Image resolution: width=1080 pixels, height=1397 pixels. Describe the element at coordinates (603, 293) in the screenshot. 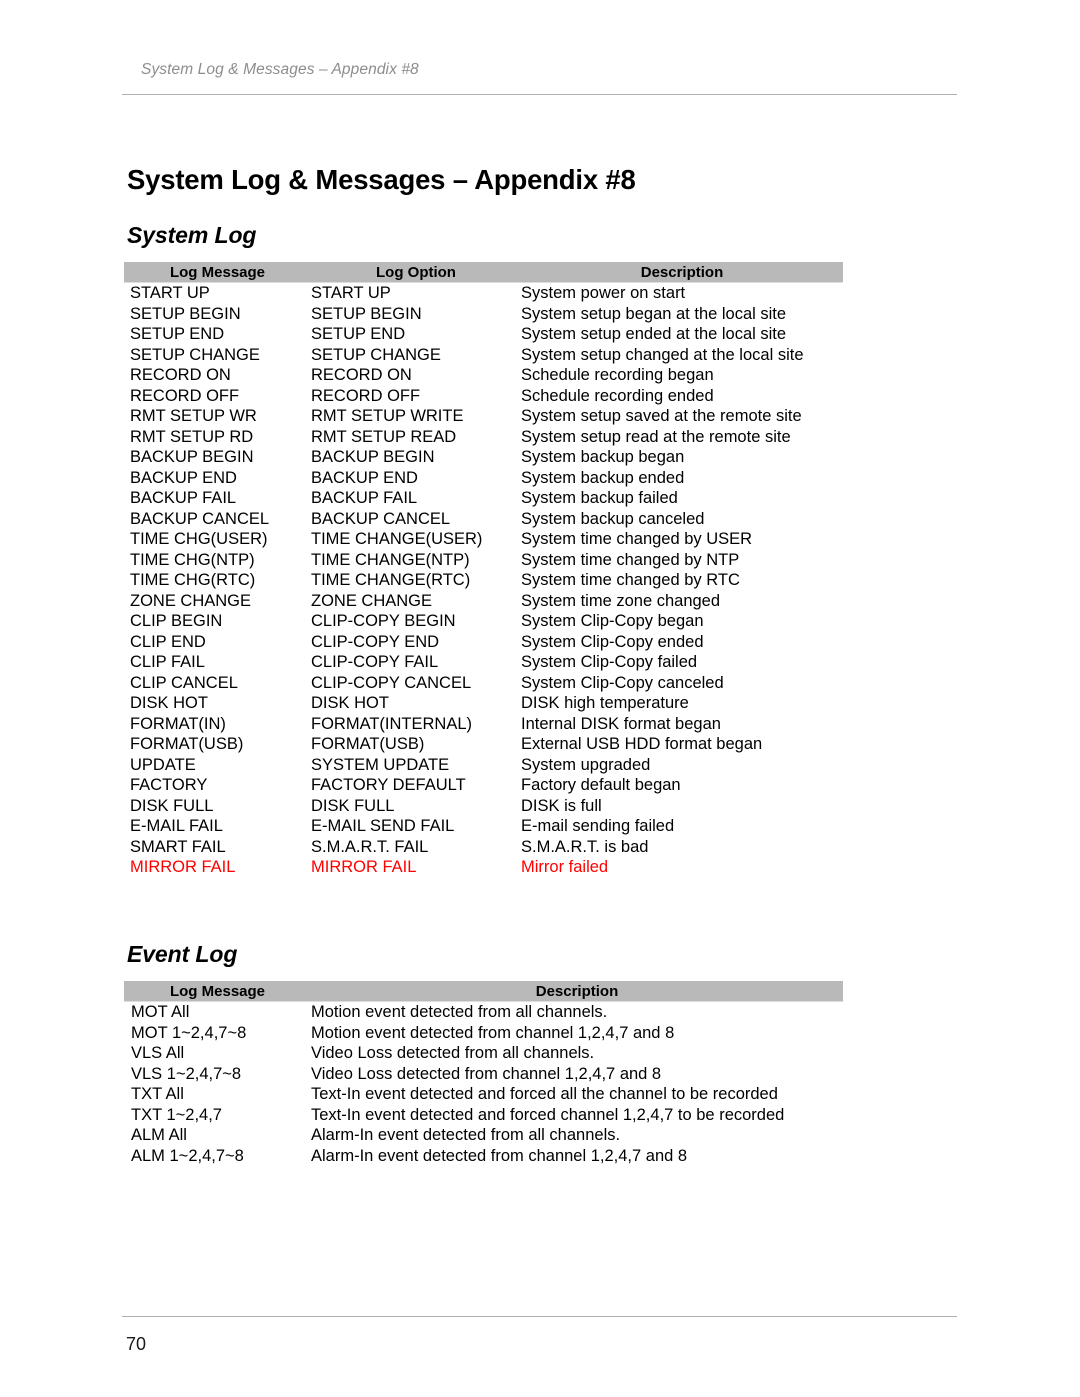

I see `cell-description: System power on start` at that location.